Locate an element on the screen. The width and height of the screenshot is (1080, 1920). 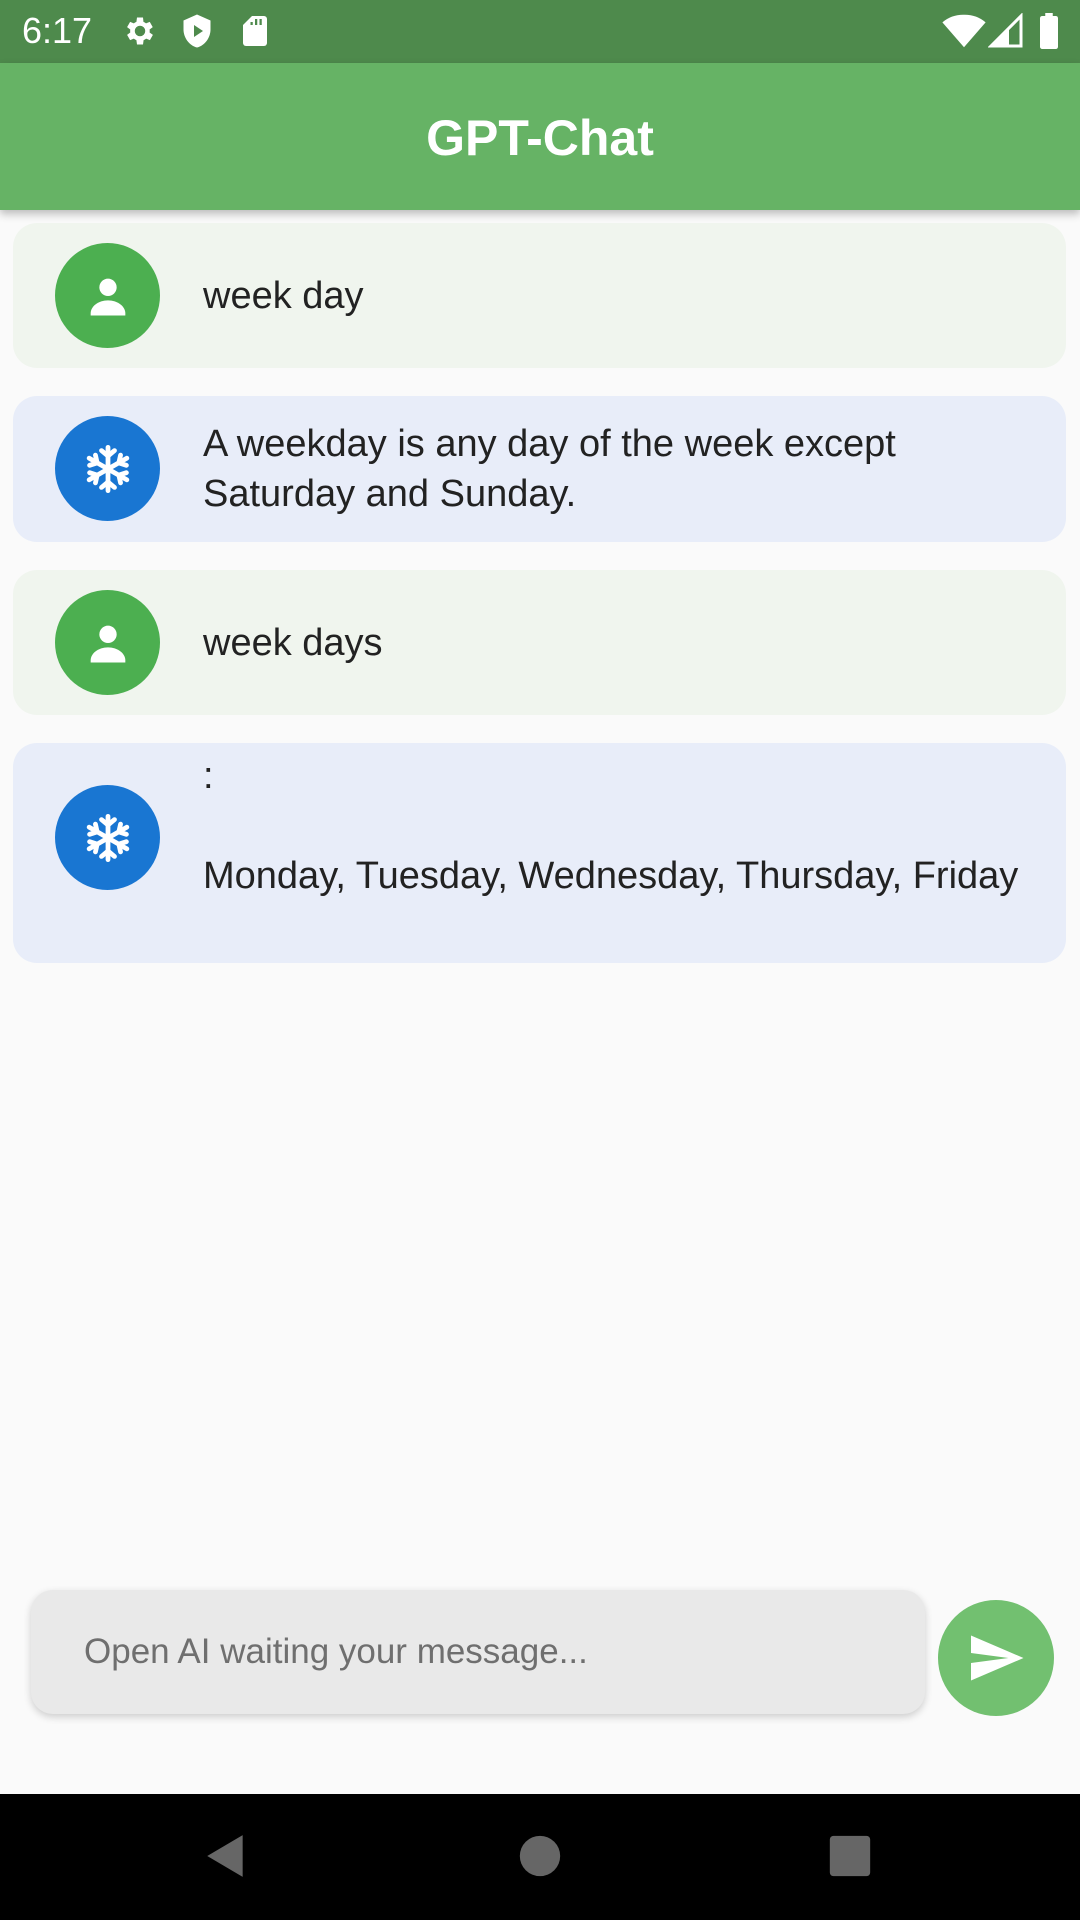
sd-card-icon is located at coordinates (255, 31).